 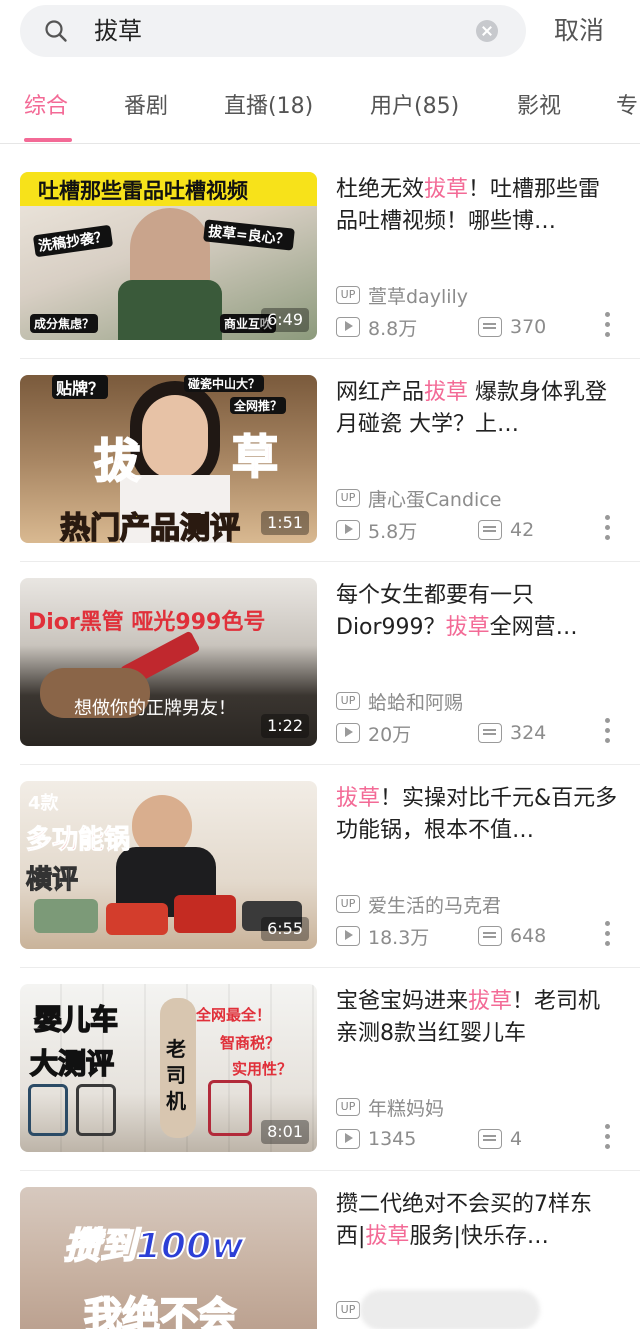 What do you see at coordinates (414, 107) in the screenshot?
I see `tab-users: 用户(85)` at bounding box center [414, 107].